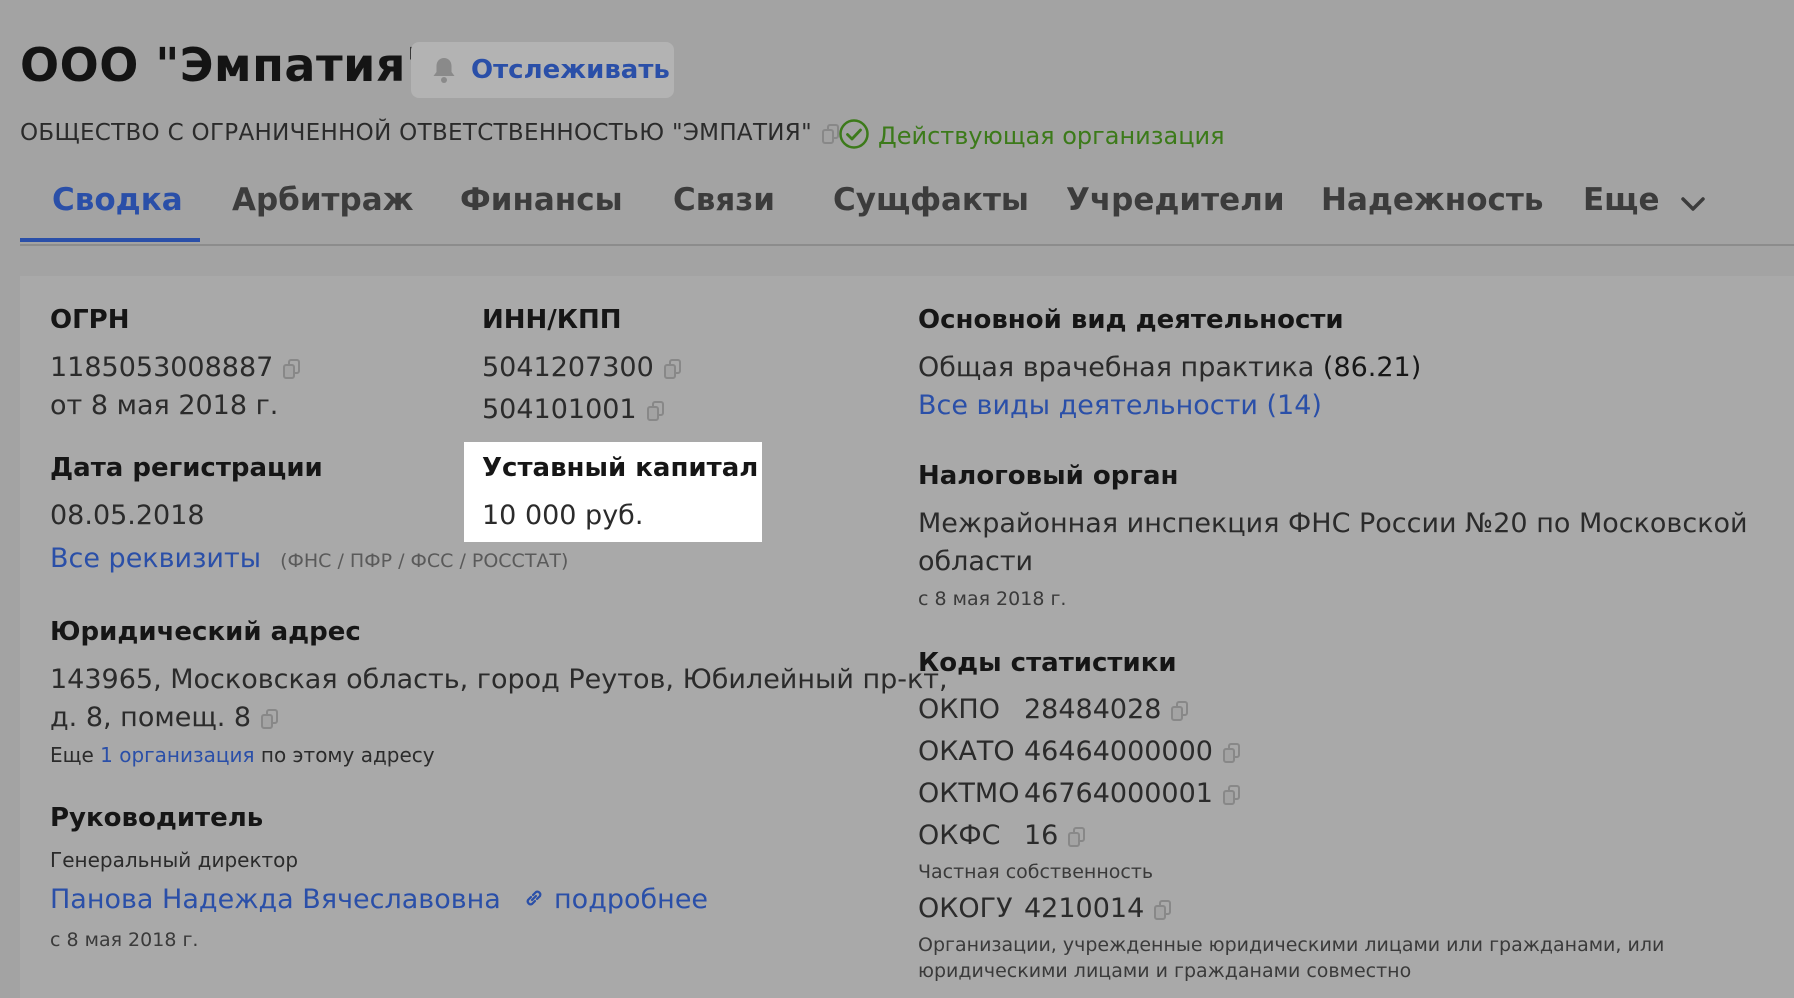 The width and height of the screenshot is (1794, 998). Describe the element at coordinates (1051, 136) in the screenshot. I see `status-text: Действующая организация` at that location.